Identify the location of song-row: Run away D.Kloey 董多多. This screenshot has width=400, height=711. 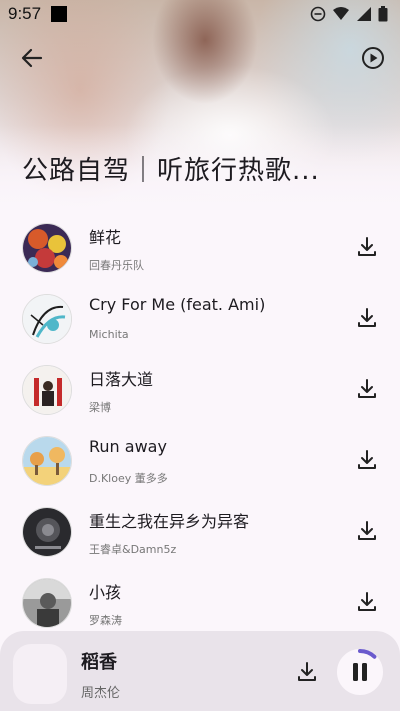
(200, 461).